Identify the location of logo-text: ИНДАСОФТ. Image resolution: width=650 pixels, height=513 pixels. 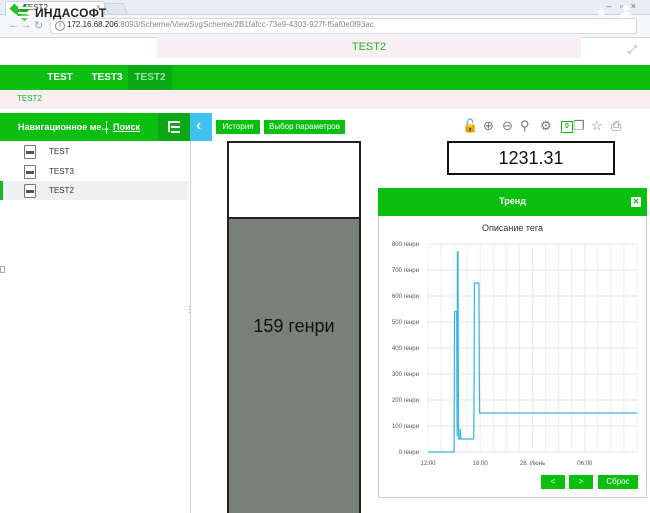
(71, 13).